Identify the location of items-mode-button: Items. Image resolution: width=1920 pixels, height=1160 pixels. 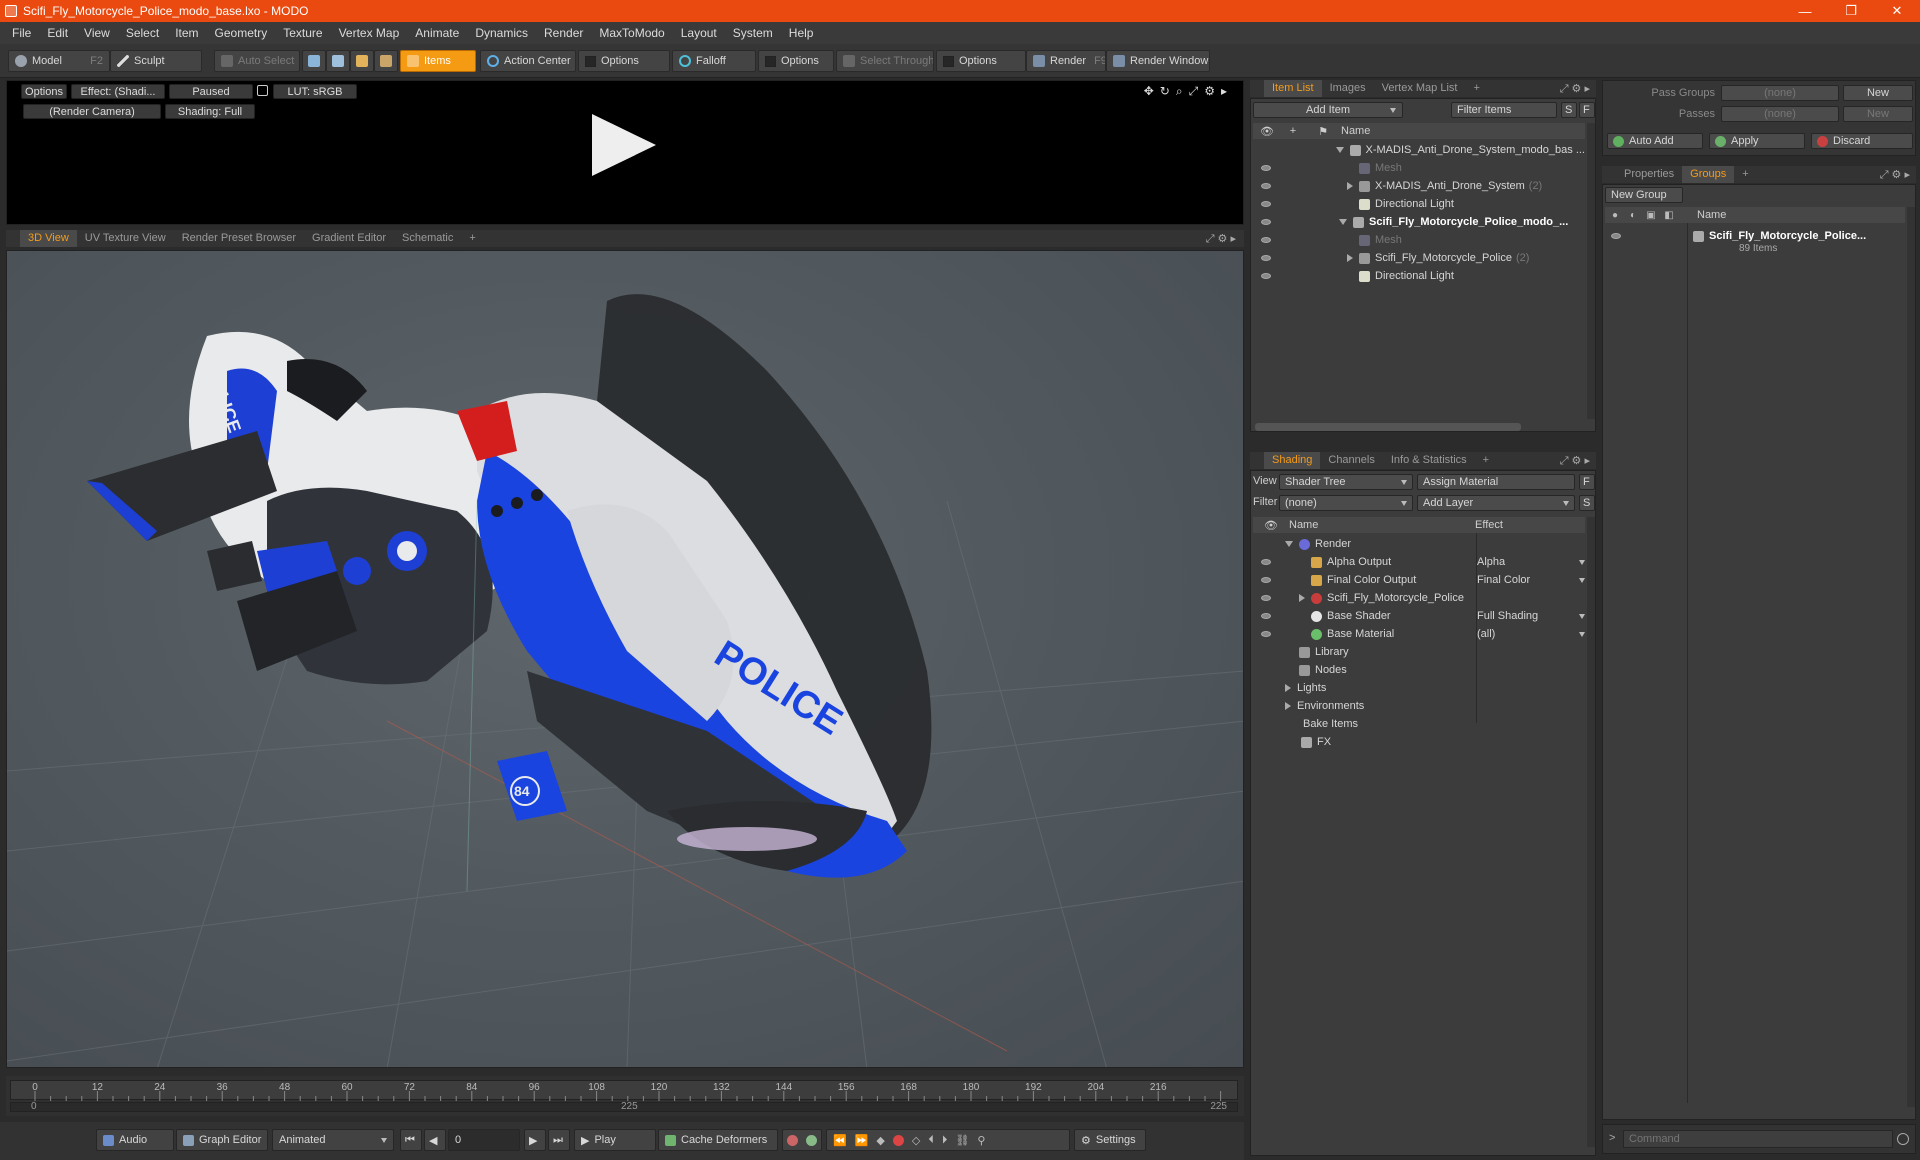
(438, 61).